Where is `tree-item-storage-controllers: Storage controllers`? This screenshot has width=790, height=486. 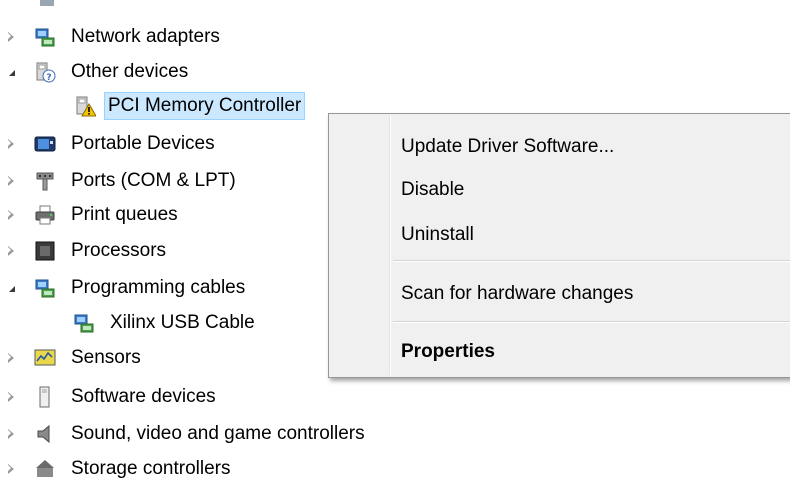 tree-item-storage-controllers: Storage controllers is located at coordinates (160, 469).